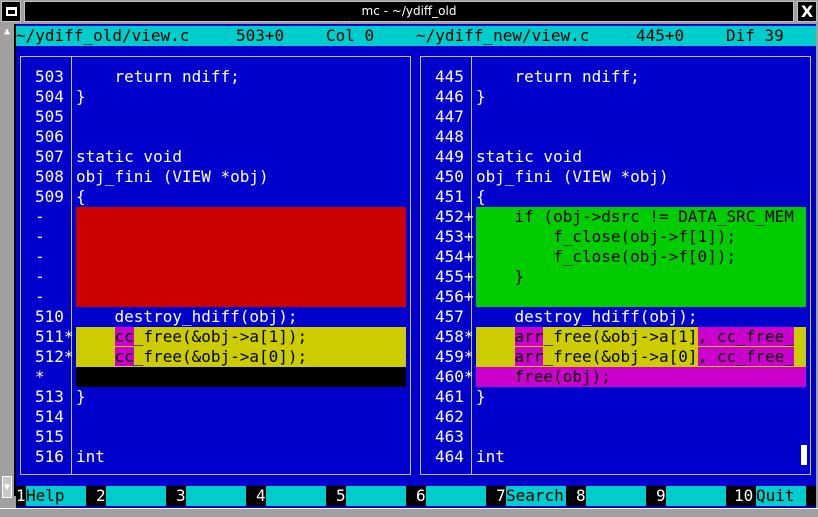  I want to click on fkey-9: 9, so click(696, 496).